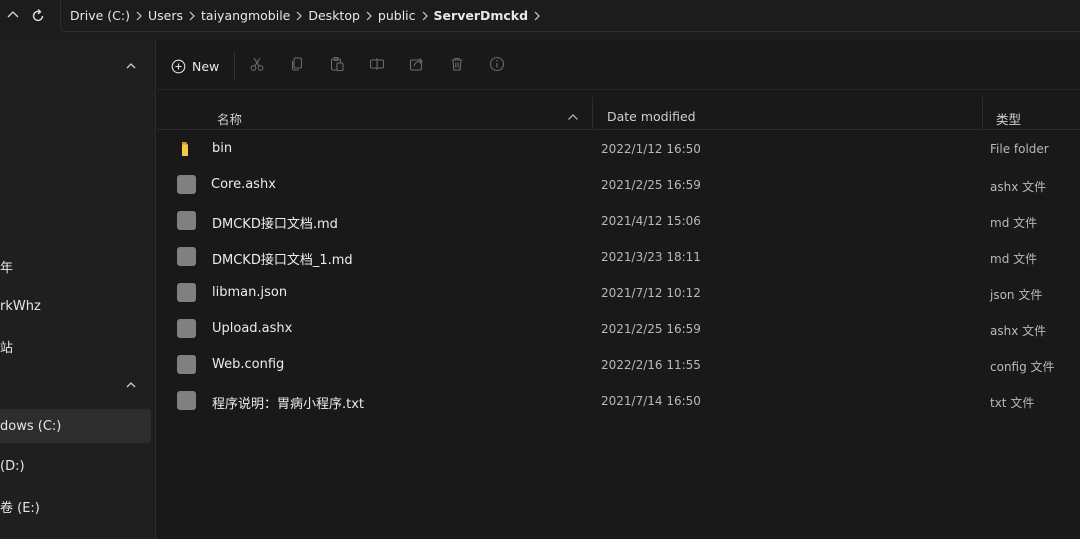  What do you see at coordinates (651, 257) in the screenshot?
I see `file-date: 2021/3/23 18:11` at bounding box center [651, 257].